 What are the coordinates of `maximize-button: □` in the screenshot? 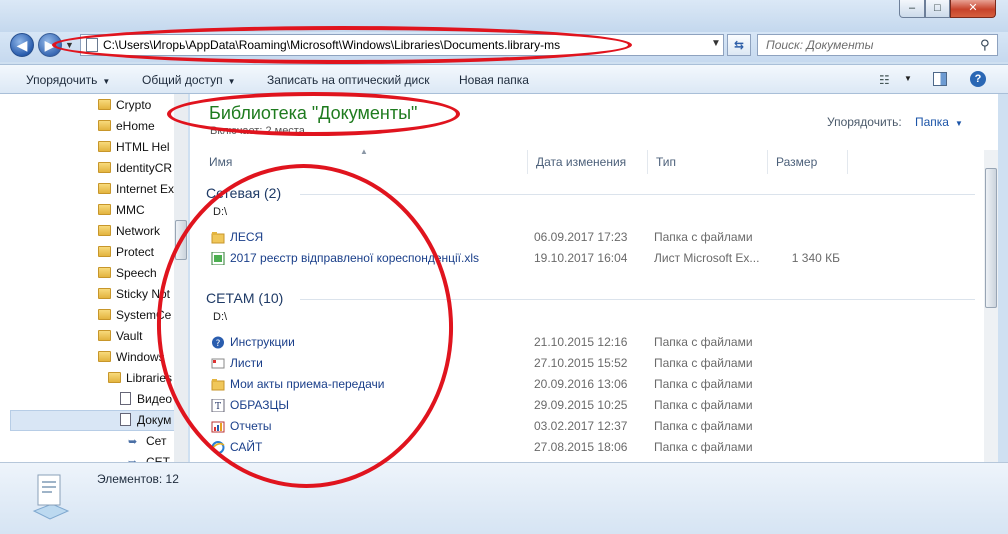 It's located at (937, 9).